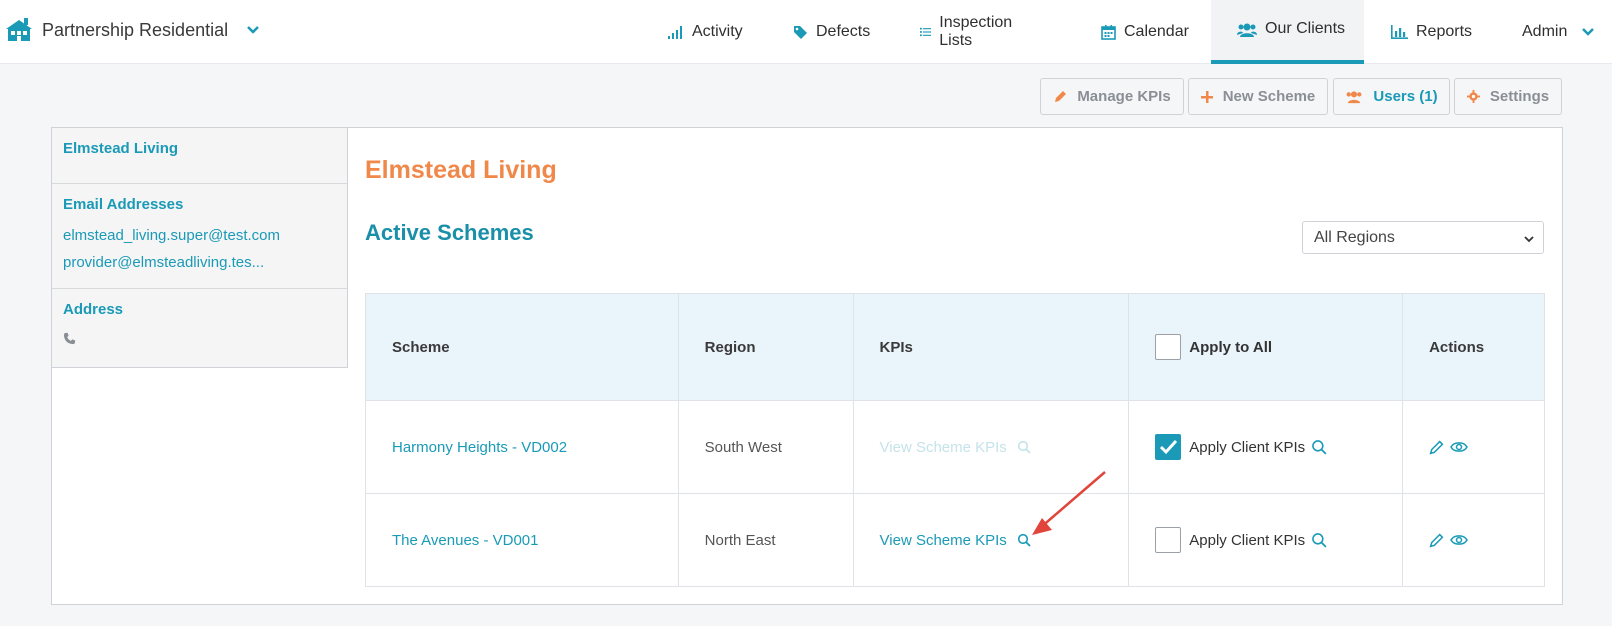 Image resolution: width=1612 pixels, height=626 pixels. I want to click on scheme-region: South West, so click(765, 447).